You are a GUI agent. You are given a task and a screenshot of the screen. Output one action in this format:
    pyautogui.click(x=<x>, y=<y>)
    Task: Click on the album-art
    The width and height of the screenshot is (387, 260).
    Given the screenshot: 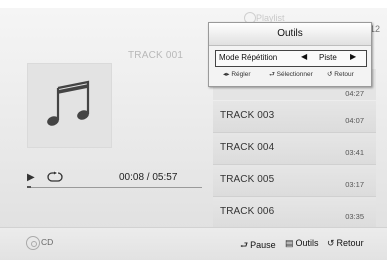 What is the action you would take?
    pyautogui.click(x=69, y=105)
    